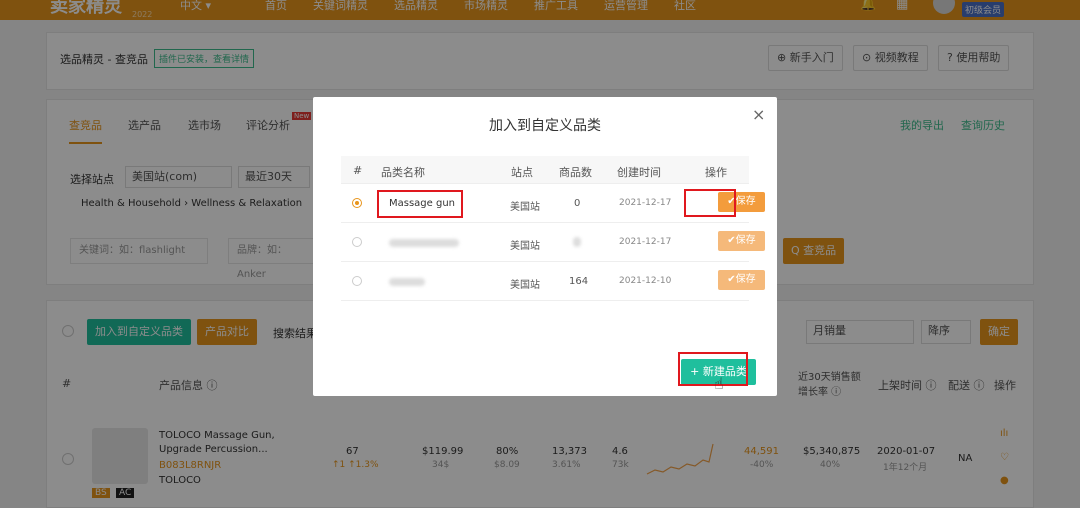  What do you see at coordinates (358, 170) in the screenshot?
I see `mcol-index: #` at bounding box center [358, 170].